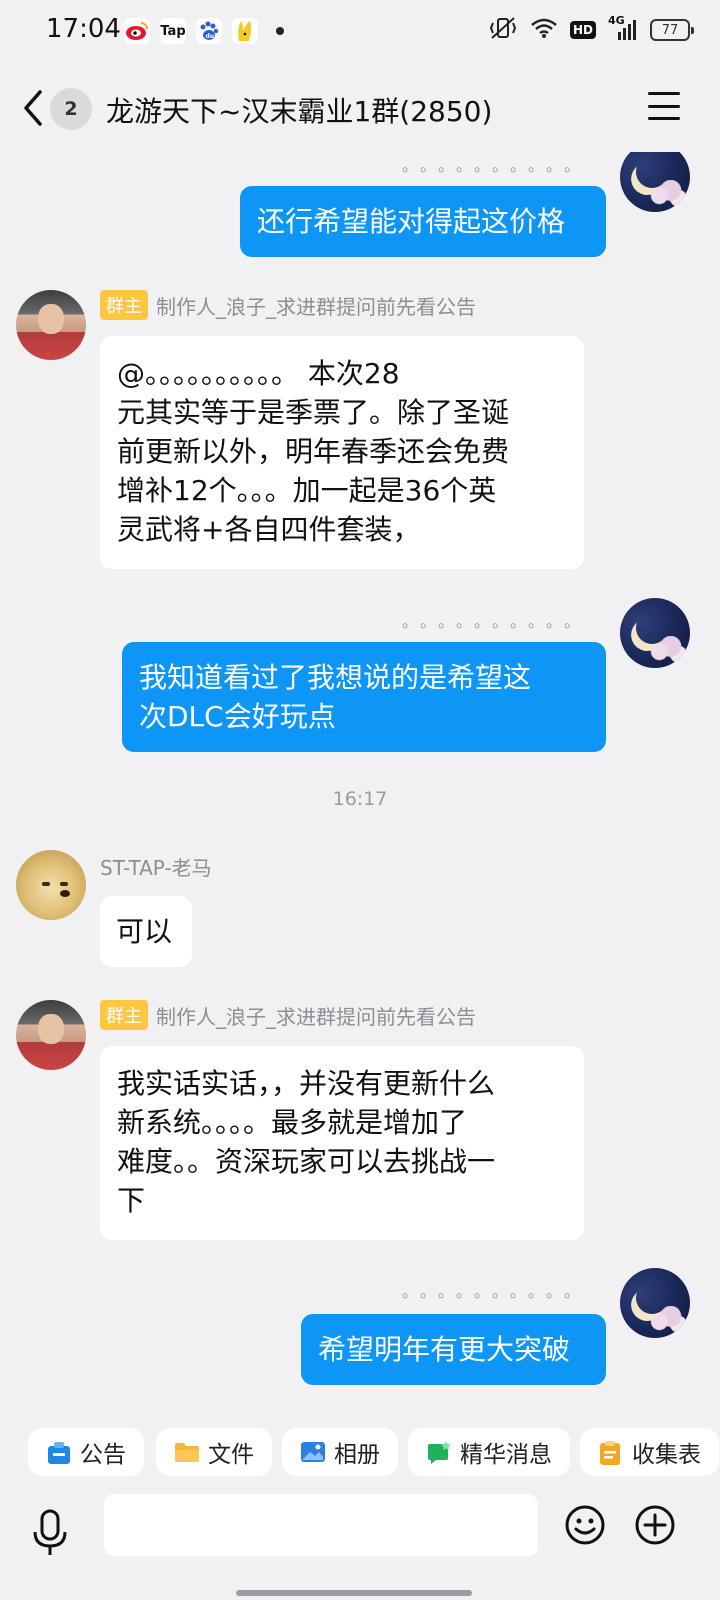 The image size is (720, 1600). Describe the element at coordinates (51, 885) in the screenshot. I see `member-avatar` at that location.